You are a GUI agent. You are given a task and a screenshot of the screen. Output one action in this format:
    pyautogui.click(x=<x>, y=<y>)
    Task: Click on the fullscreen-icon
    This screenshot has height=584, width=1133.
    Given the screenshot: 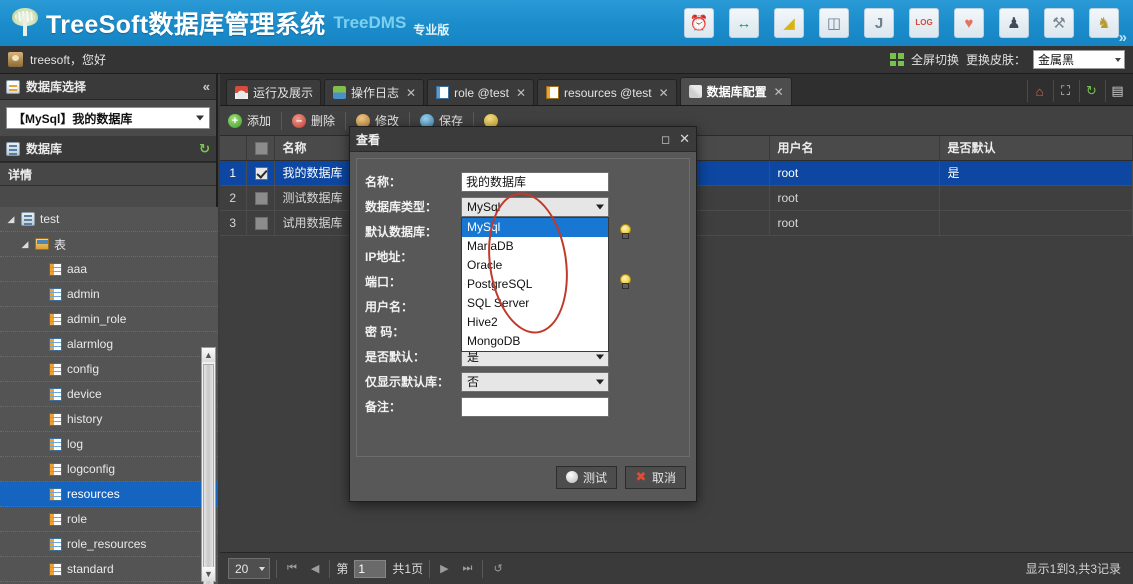 What is the action you would take?
    pyautogui.click(x=896, y=59)
    